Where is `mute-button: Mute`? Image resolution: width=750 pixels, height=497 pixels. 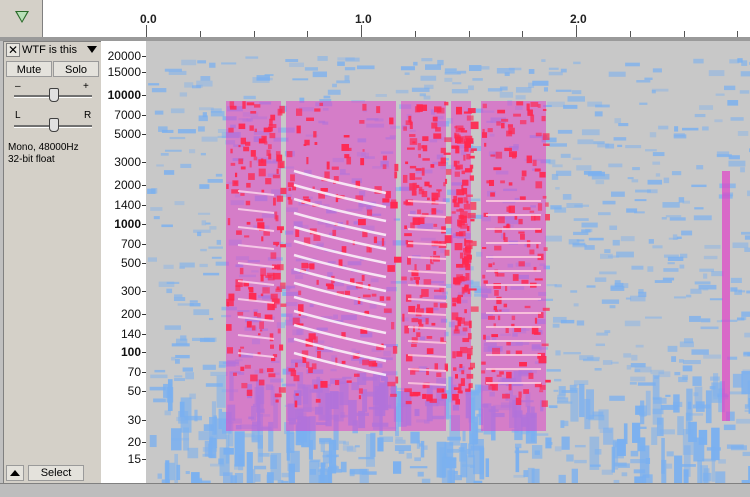
mute-button: Mute is located at coordinates (29, 69).